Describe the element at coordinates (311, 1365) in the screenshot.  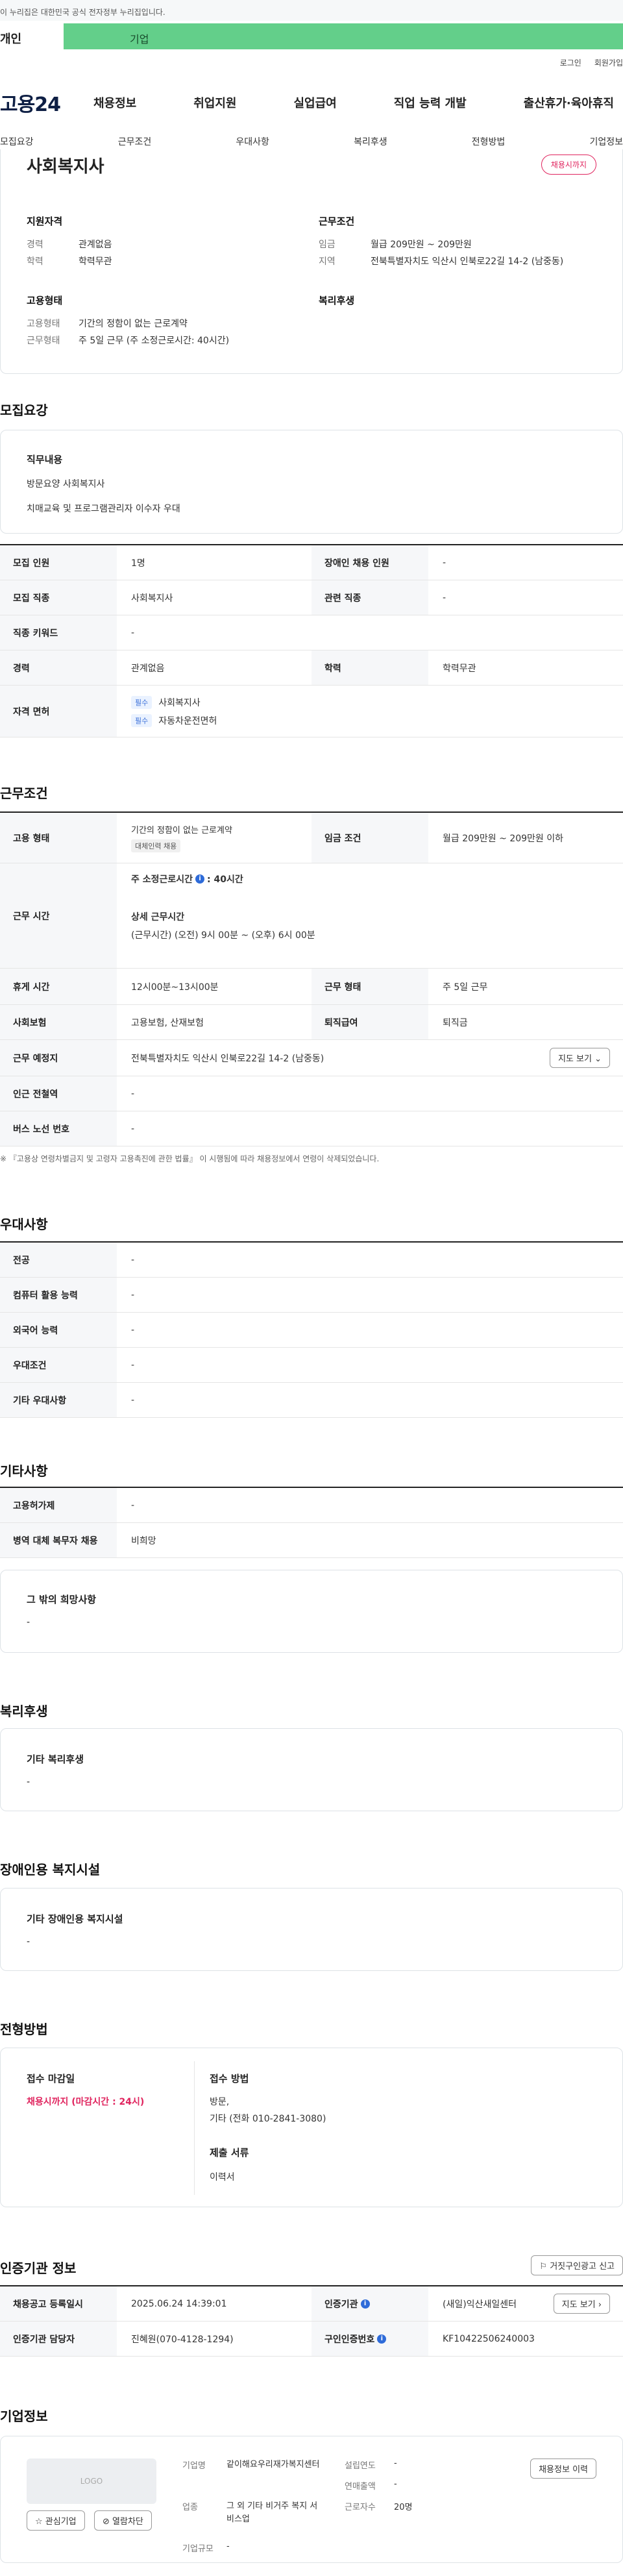
I see `table-row: 우대조건 -` at that location.